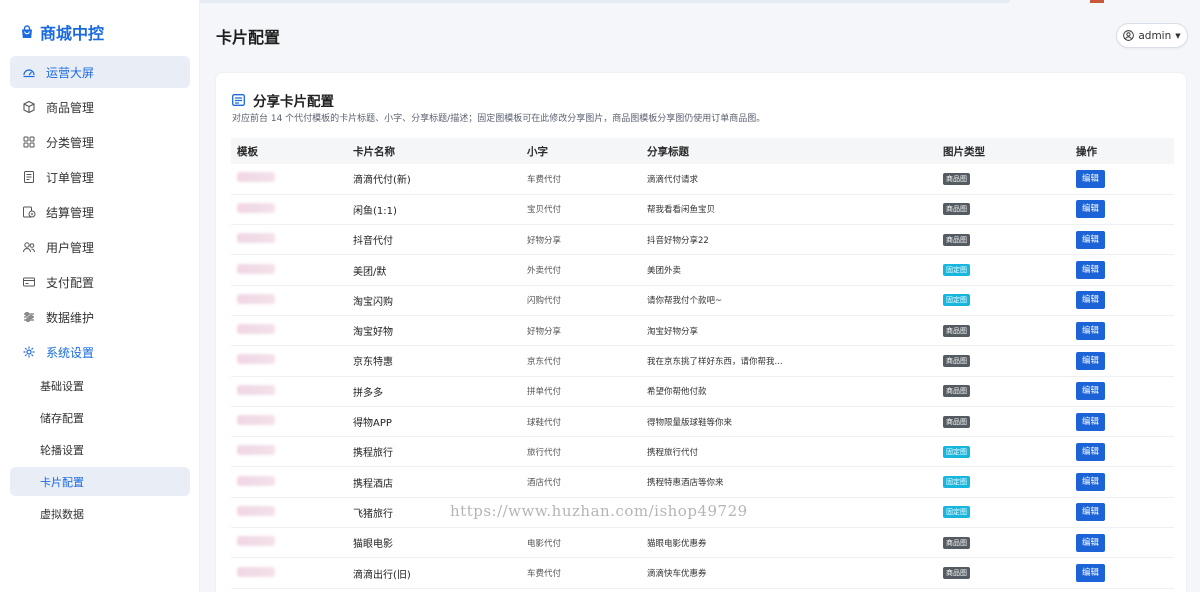 This screenshot has width=1200, height=592. What do you see at coordinates (29, 73) in the screenshot?
I see `dashboard-icon` at bounding box center [29, 73].